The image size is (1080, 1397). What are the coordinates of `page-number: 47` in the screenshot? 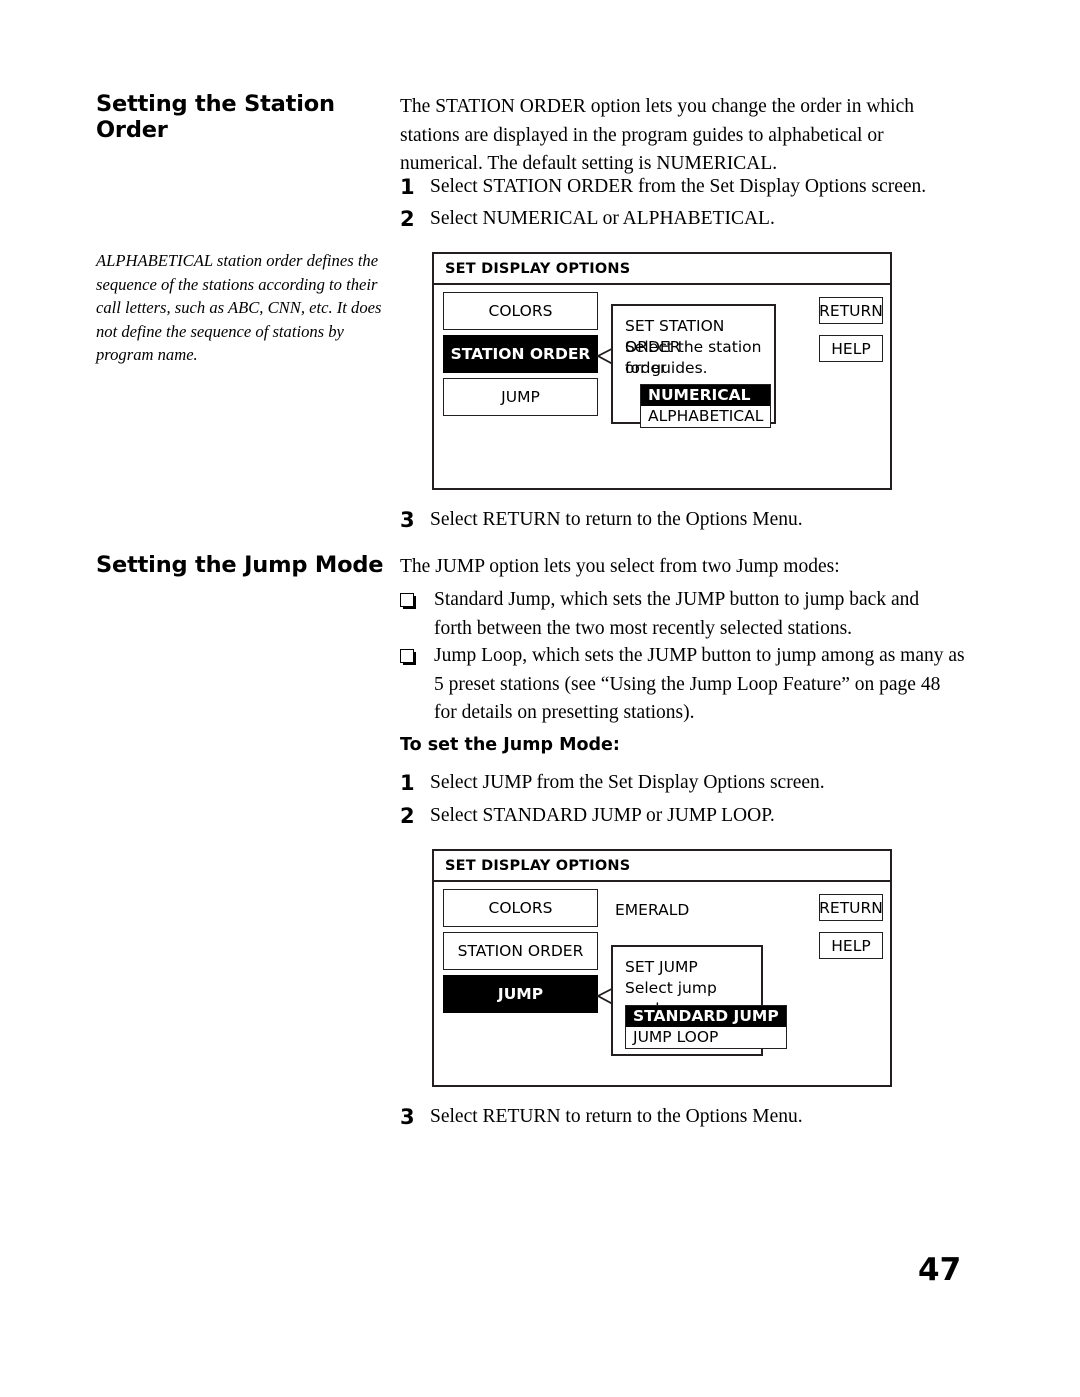 It's located at (940, 1270).